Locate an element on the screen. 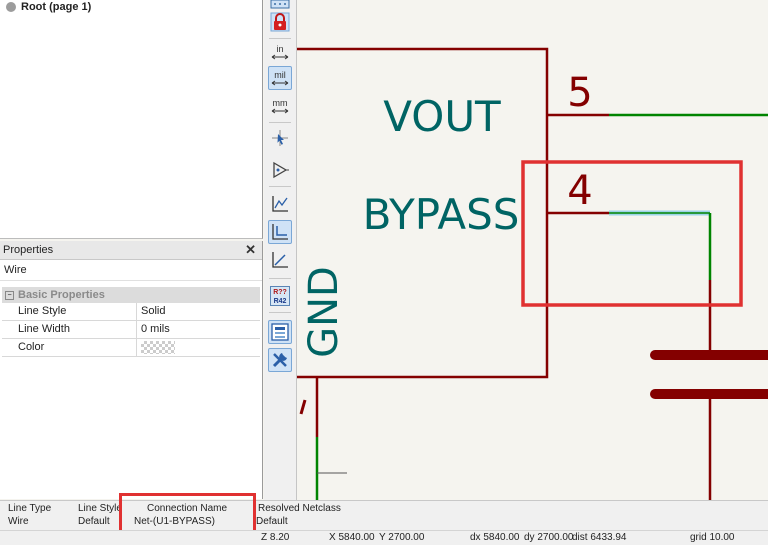 Image resolution: width=768 pixels, height=545 pixels. units-mm-label: mm is located at coordinates (280, 103).